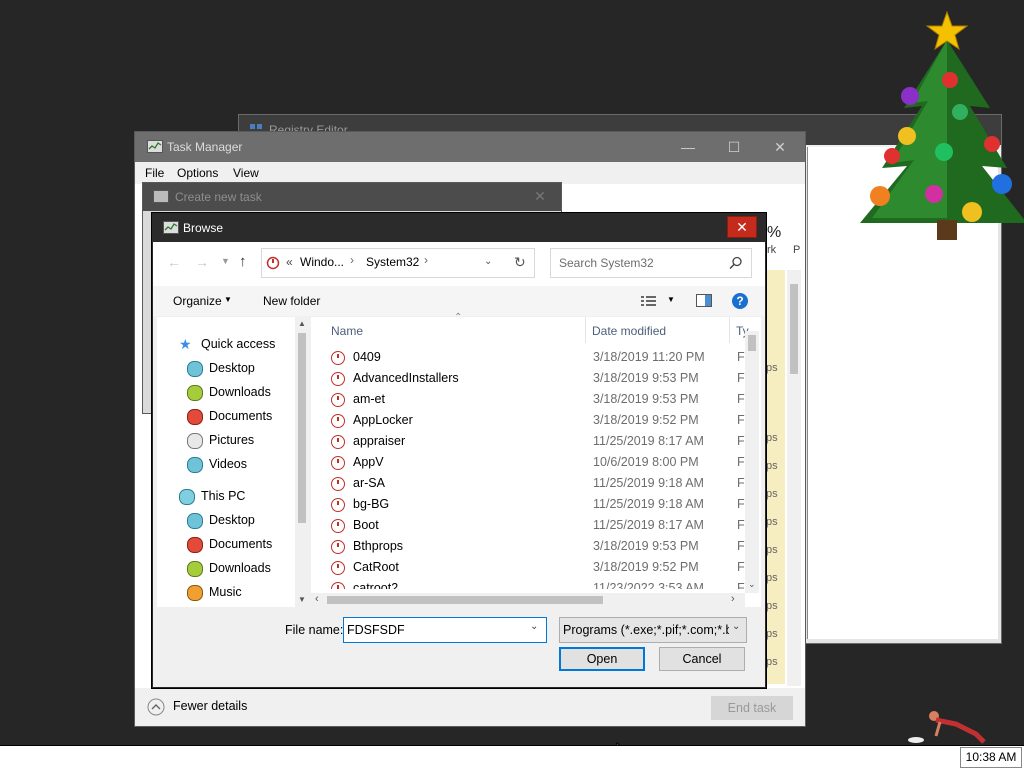 This screenshot has width=1024, height=769. Describe the element at coordinates (197, 173) in the screenshot. I see `menu-options: Options` at that location.